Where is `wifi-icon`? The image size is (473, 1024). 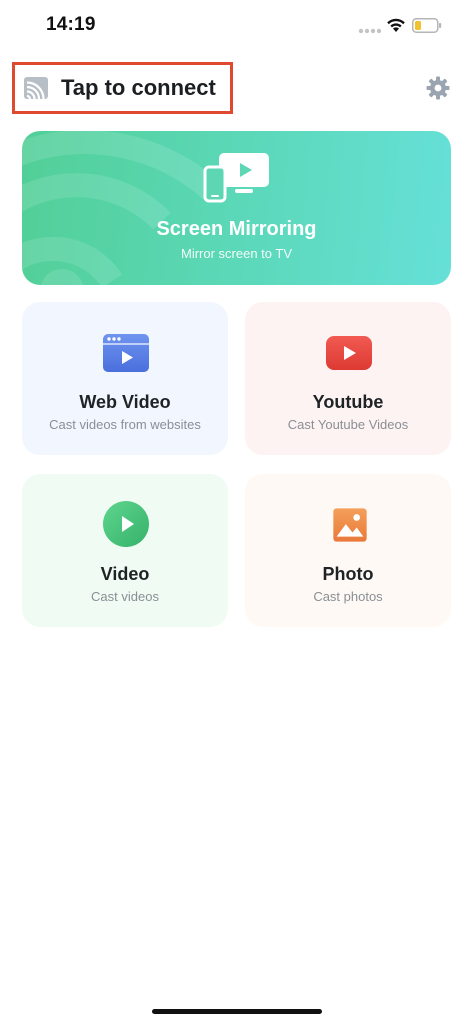 wifi-icon is located at coordinates (396, 25).